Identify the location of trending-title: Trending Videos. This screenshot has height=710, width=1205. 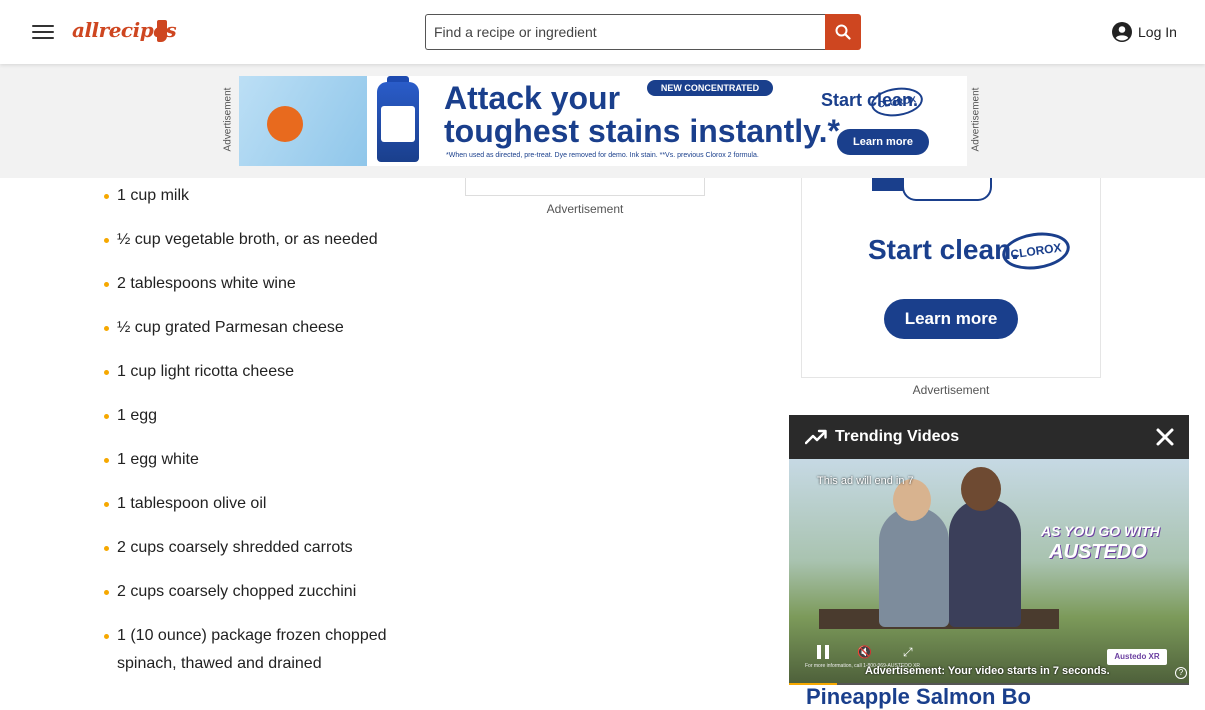
(897, 436).